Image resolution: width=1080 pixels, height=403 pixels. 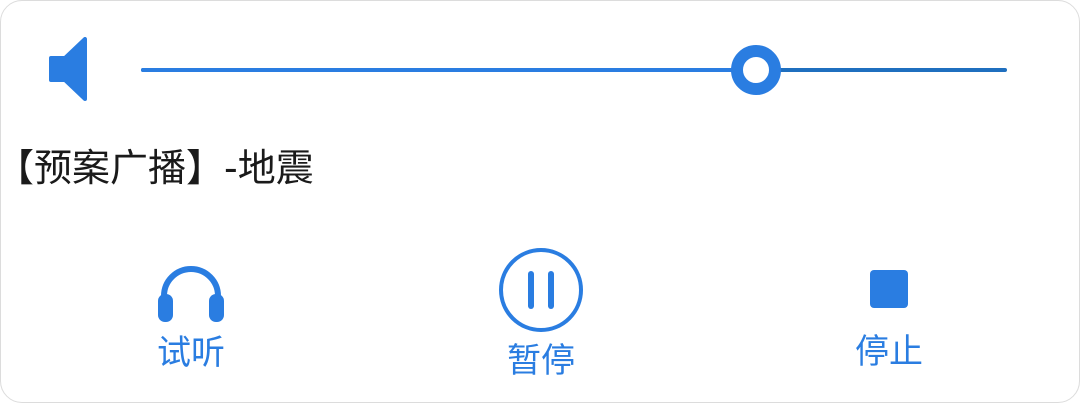 I want to click on pause-button: 暂停, so click(x=541, y=315).